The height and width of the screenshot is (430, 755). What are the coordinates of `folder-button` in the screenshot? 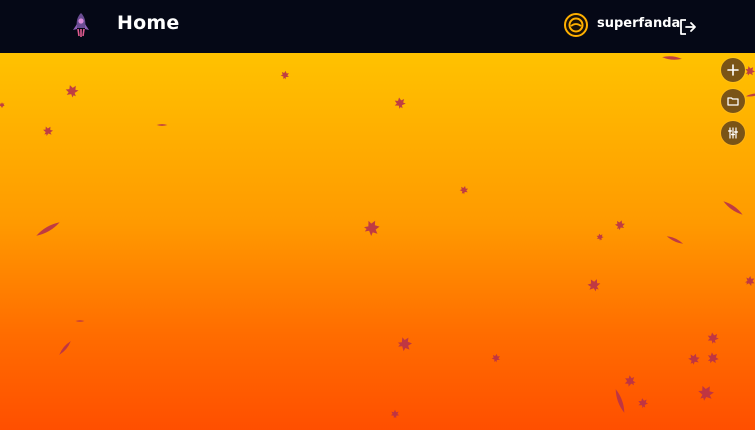 It's located at (733, 101).